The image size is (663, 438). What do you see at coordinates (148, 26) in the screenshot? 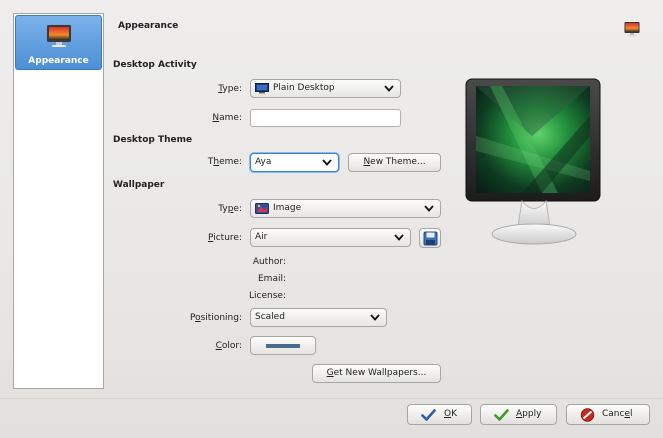
I see `page-title: Appearance` at bounding box center [148, 26].